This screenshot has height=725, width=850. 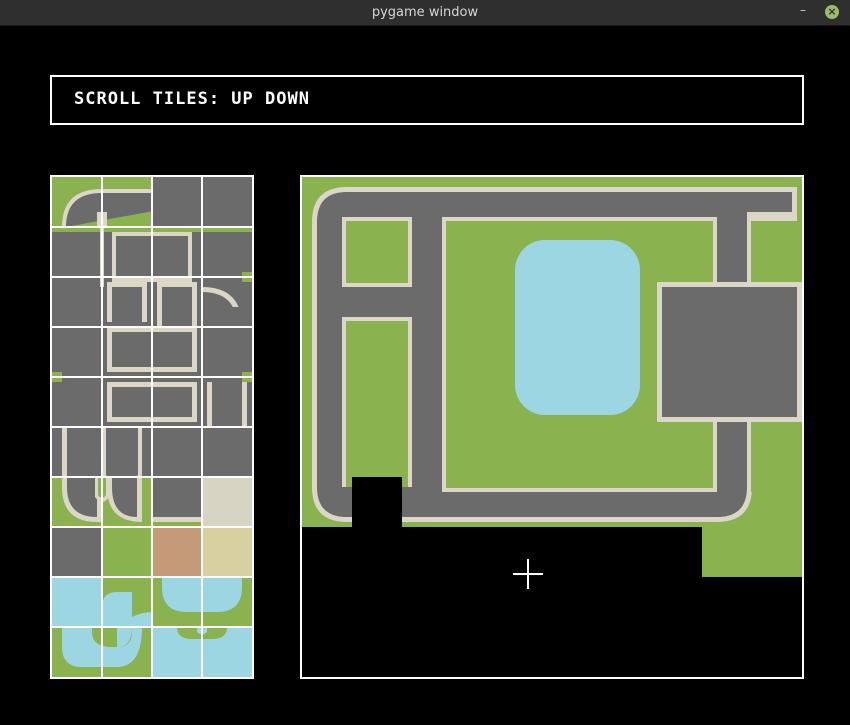 I want to click on close-icon: ×, so click(x=832, y=12).